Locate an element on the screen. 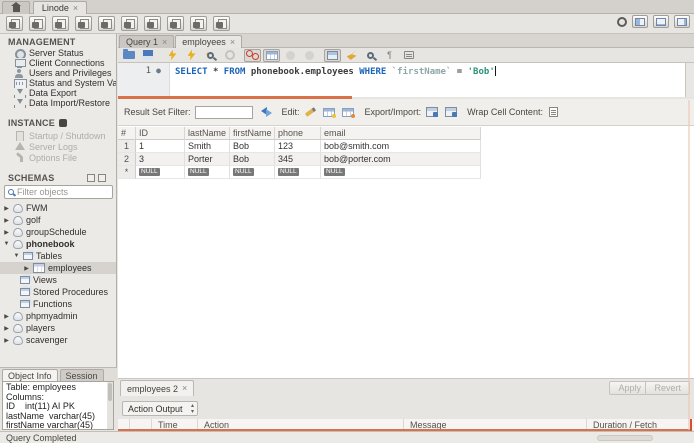 This screenshot has width=694, height=443. row-header: 2 is located at coordinates (127, 159).